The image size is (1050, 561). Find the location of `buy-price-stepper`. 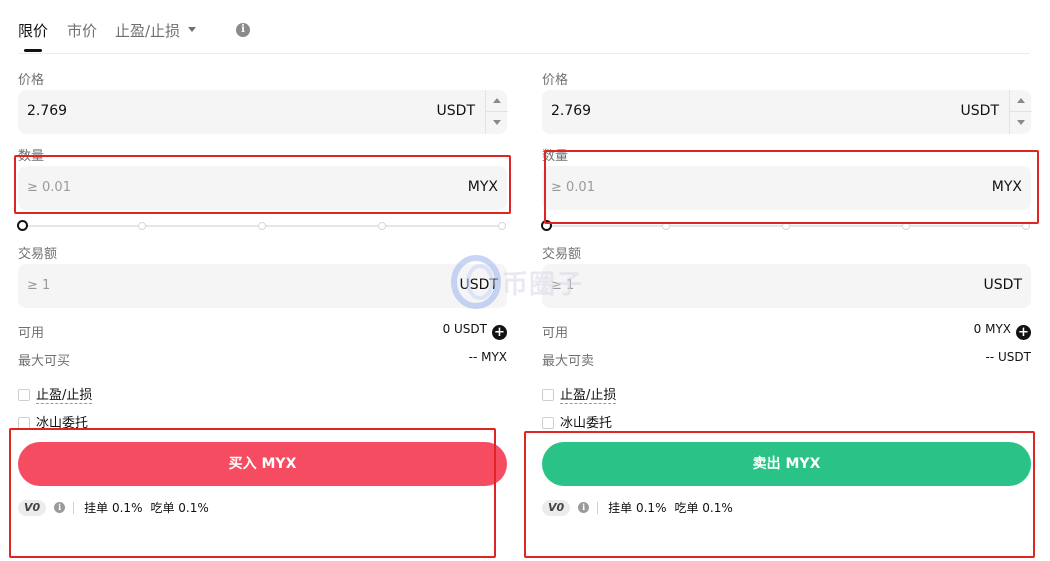

buy-price-stepper is located at coordinates (496, 112).